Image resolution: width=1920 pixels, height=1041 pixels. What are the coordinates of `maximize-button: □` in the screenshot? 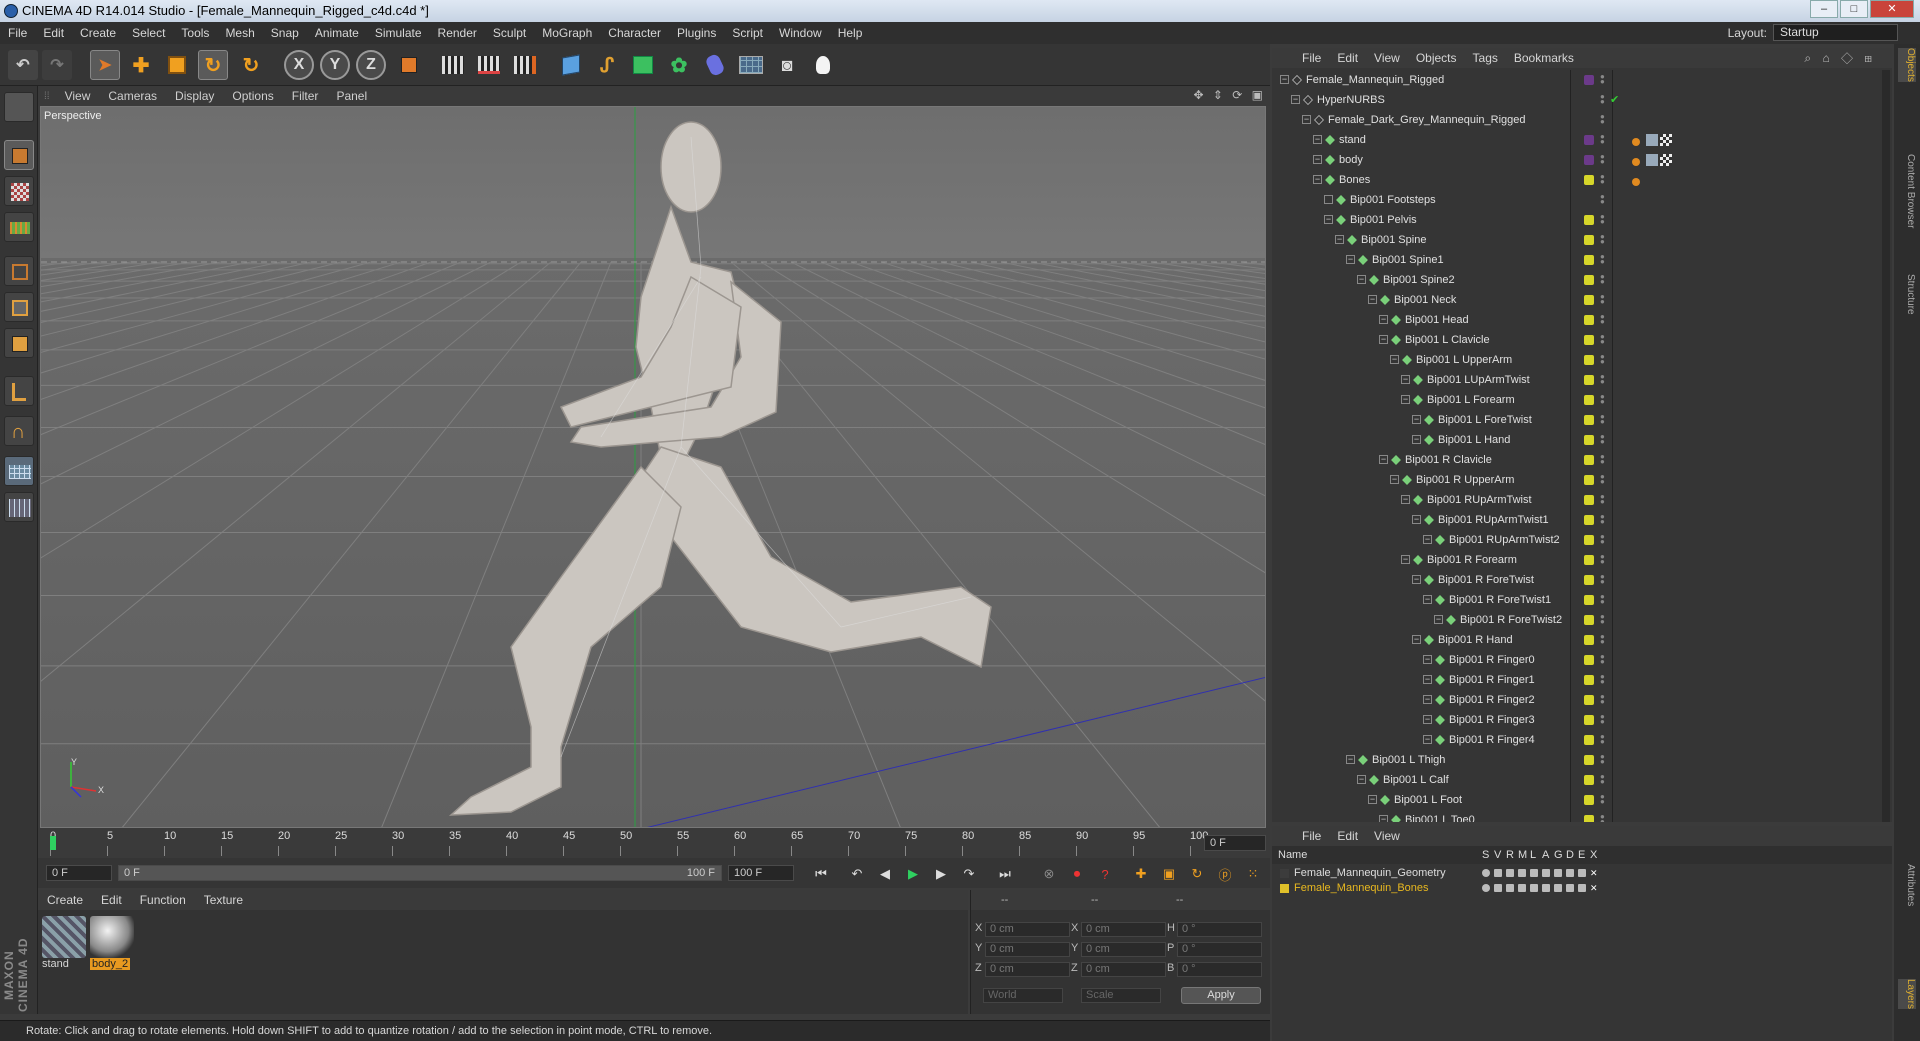 It's located at (1854, 9).